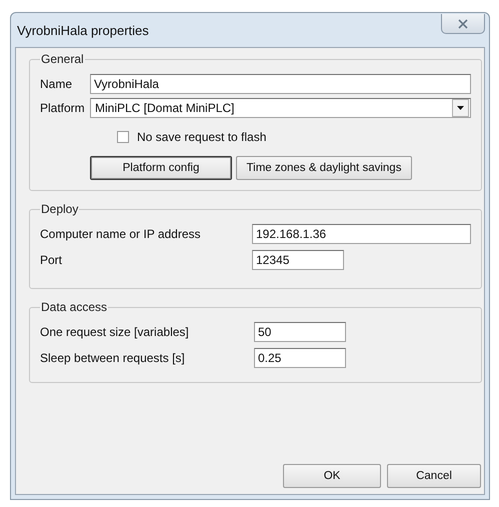 This screenshot has width=499, height=507. Describe the element at coordinates (74, 307) in the screenshot. I see `group-legend: Data access` at that location.